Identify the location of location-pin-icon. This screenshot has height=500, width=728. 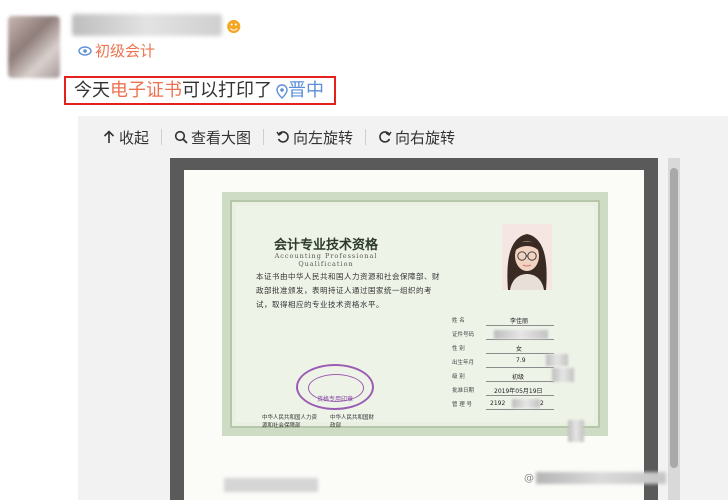
(282, 91).